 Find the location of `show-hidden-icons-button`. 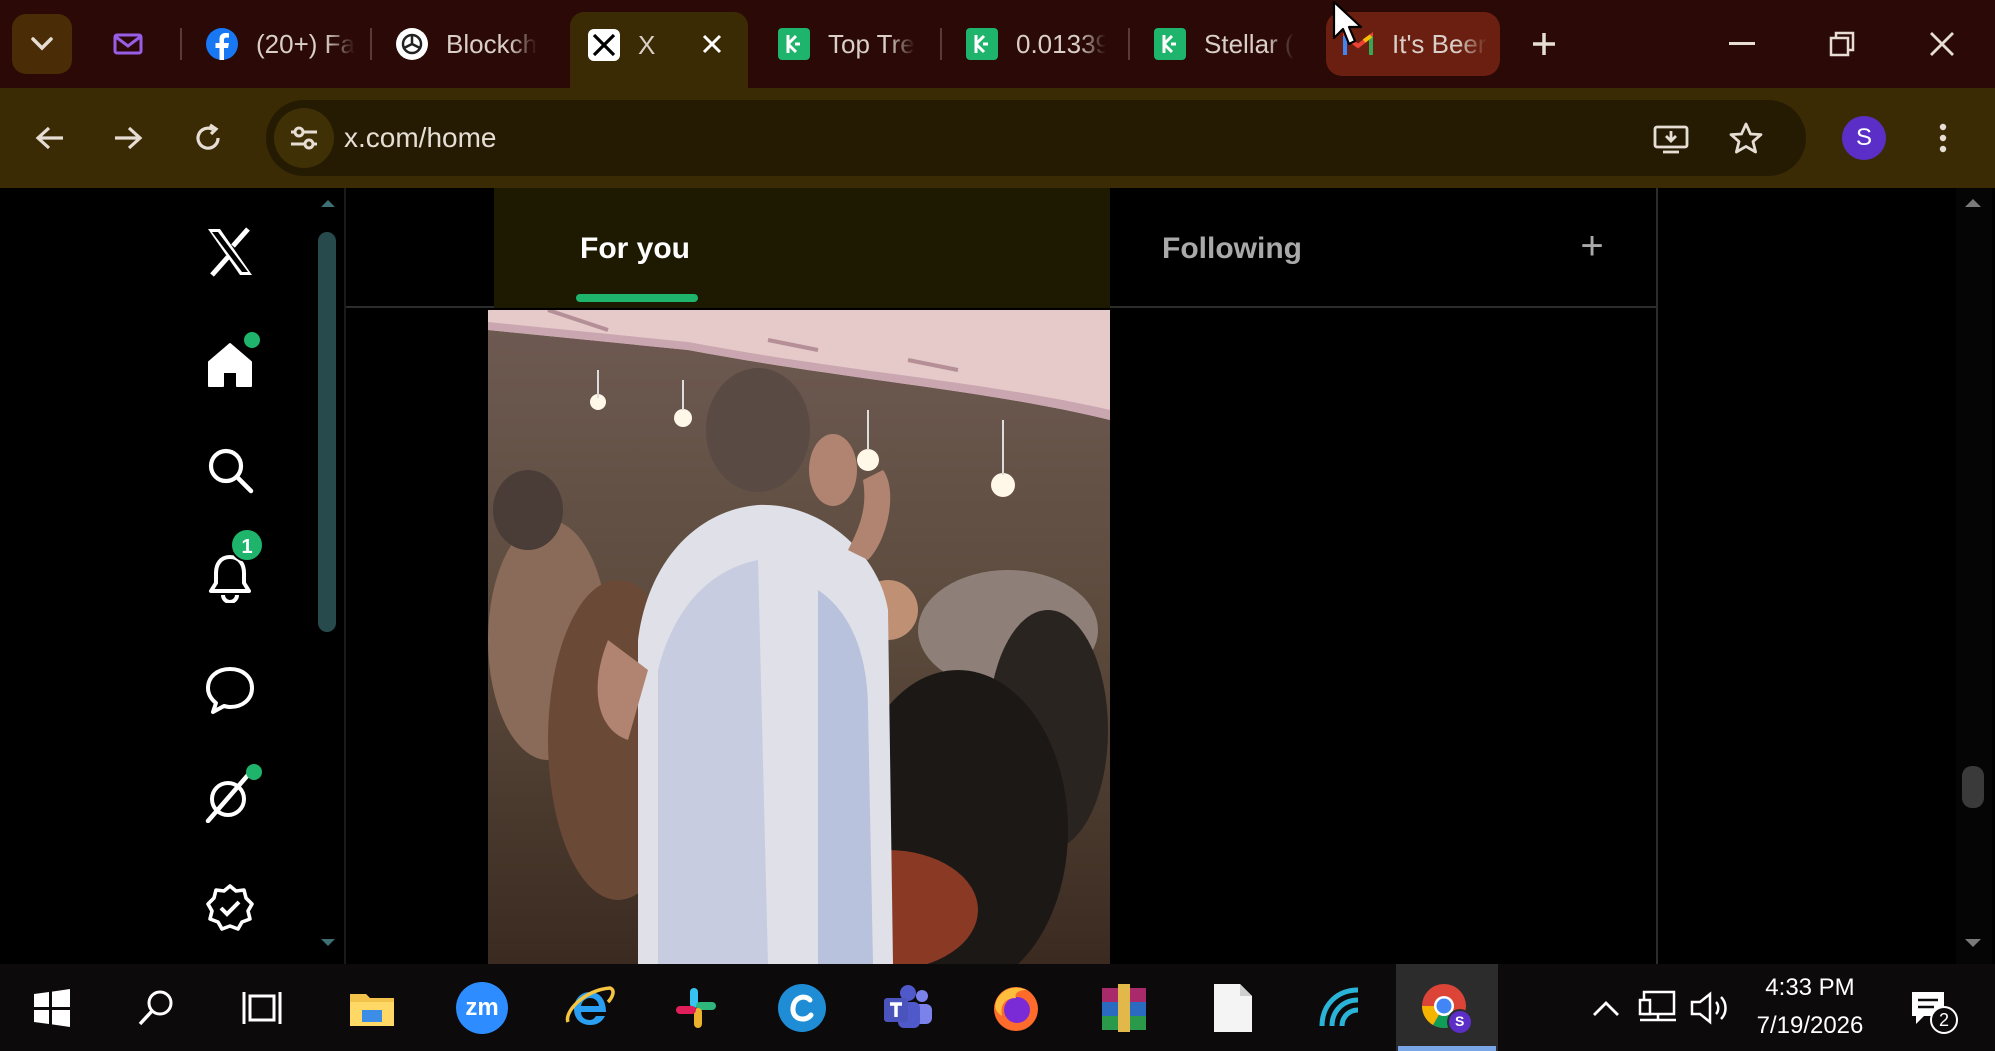

show-hidden-icons-button is located at coordinates (1606, 1008).